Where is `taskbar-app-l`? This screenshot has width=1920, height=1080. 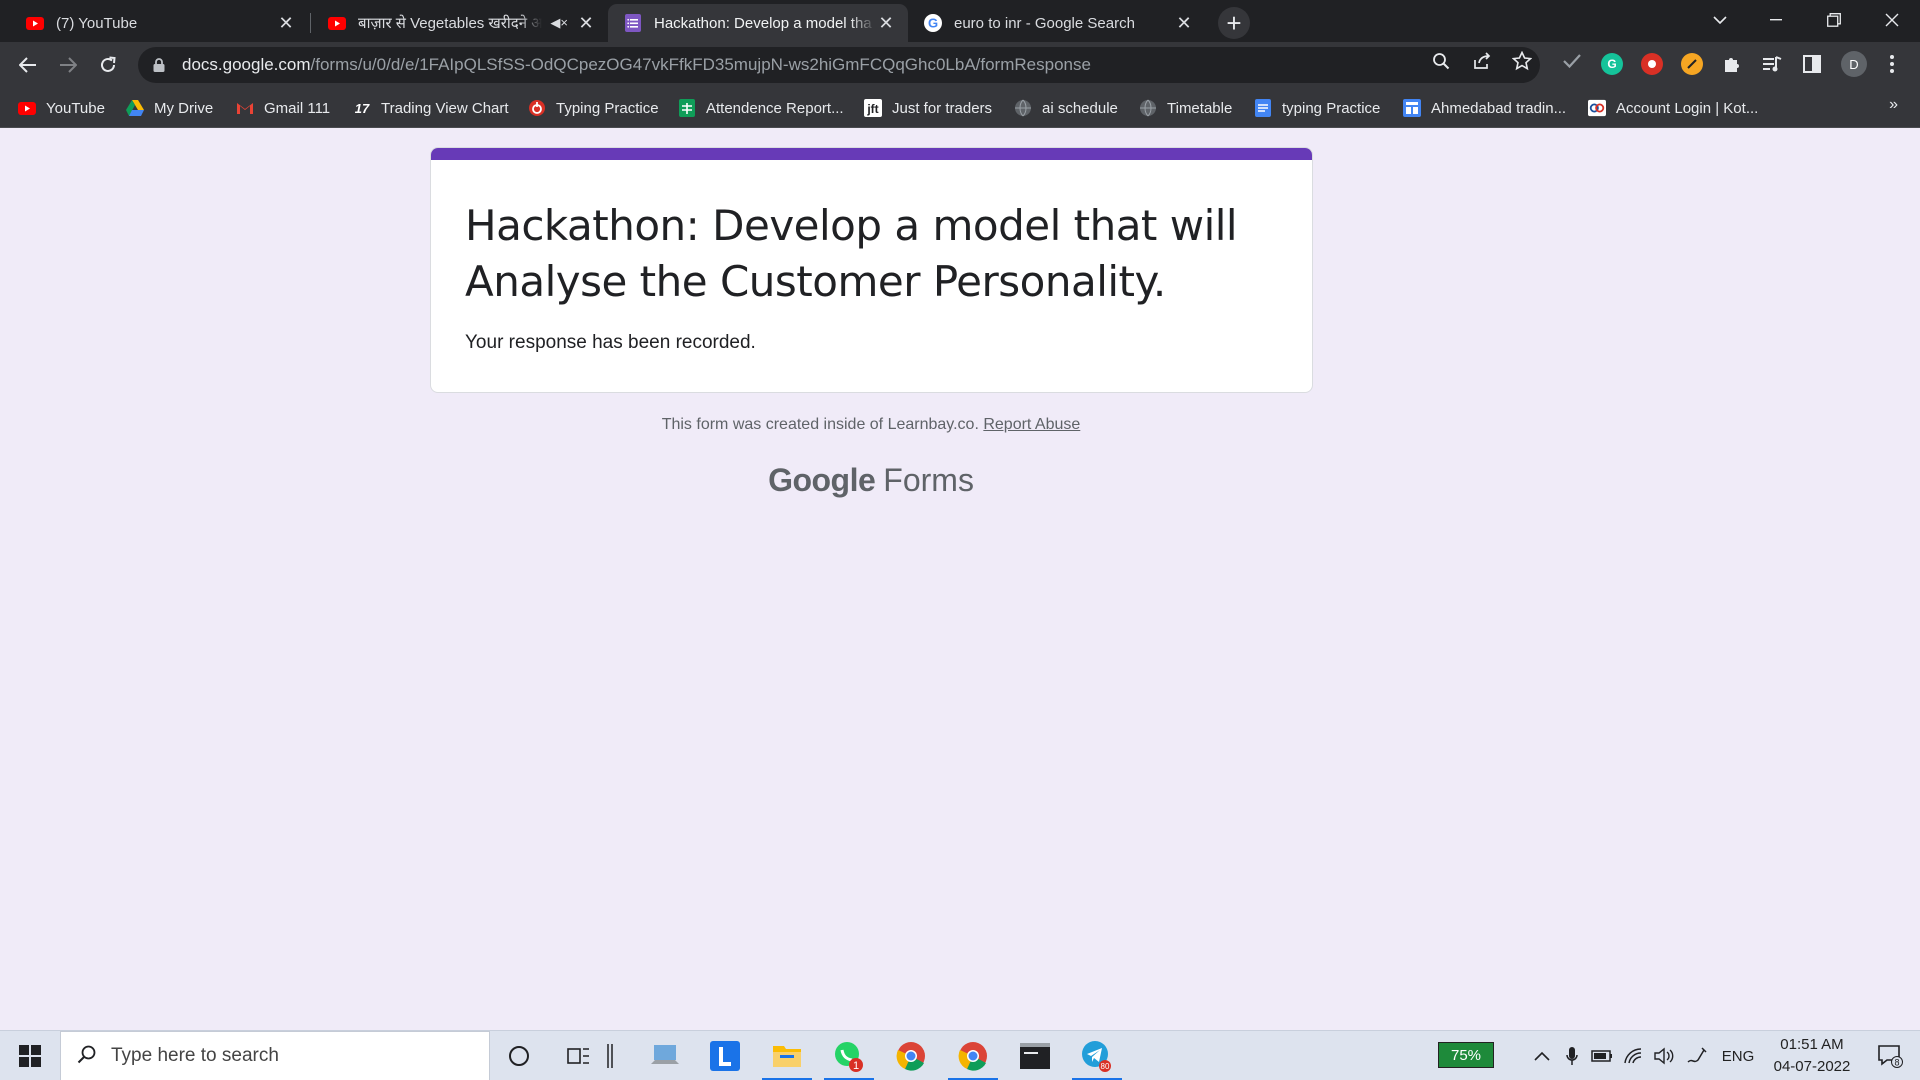 taskbar-app-l is located at coordinates (725, 1055).